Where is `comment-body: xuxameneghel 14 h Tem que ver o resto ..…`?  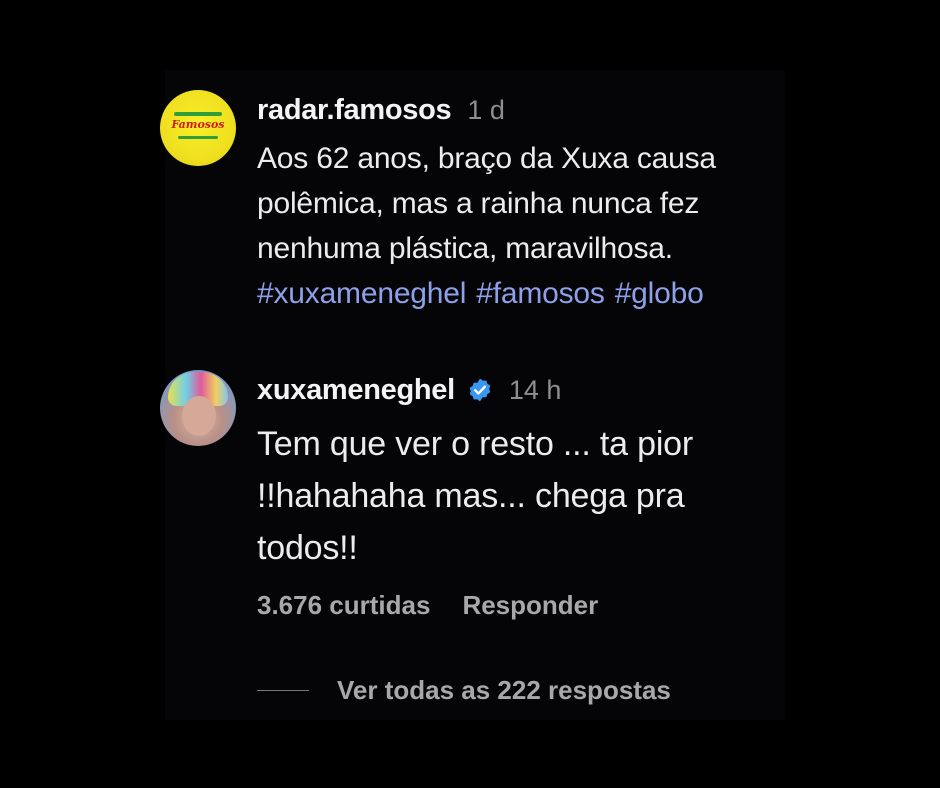 comment-body: xuxameneghel 14 h Tem que ver o resto ..… is located at coordinates (522, 472).